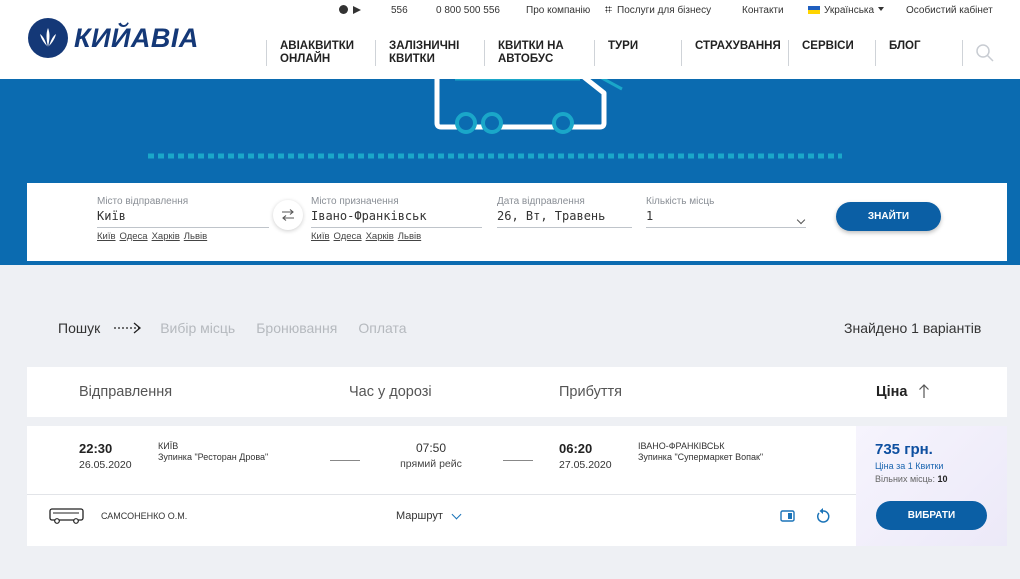 The width and height of the screenshot is (1020, 579). Describe the element at coordinates (243, 328) in the screenshot. I see `booking-steps: Пошук Вибір місць Бронювання Оплата` at that location.